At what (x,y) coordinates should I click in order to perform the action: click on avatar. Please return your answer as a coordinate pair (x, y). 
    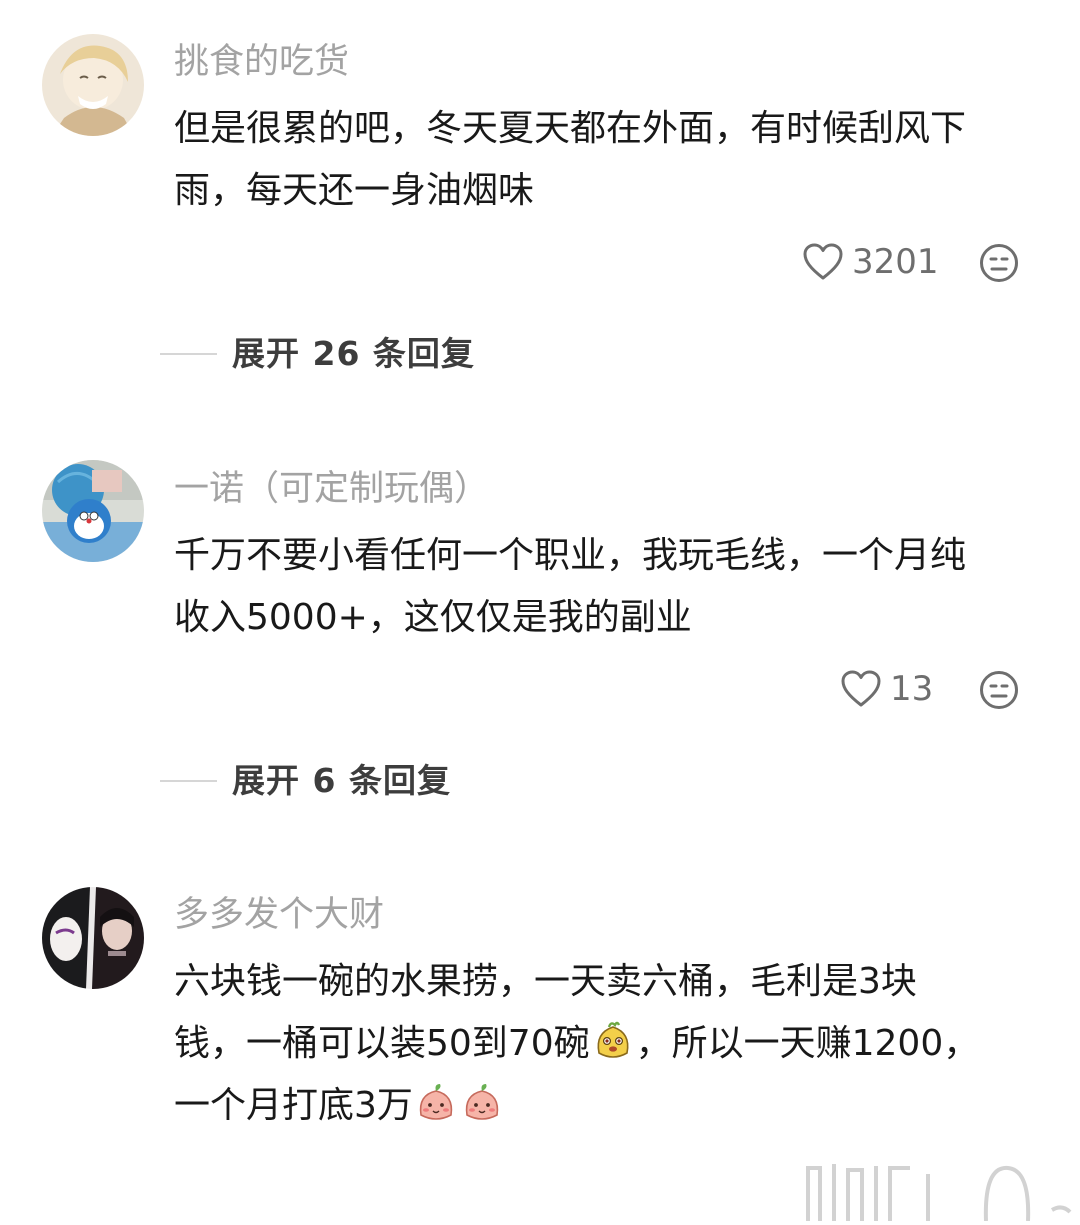
    Looking at the image, I should click on (93, 938).